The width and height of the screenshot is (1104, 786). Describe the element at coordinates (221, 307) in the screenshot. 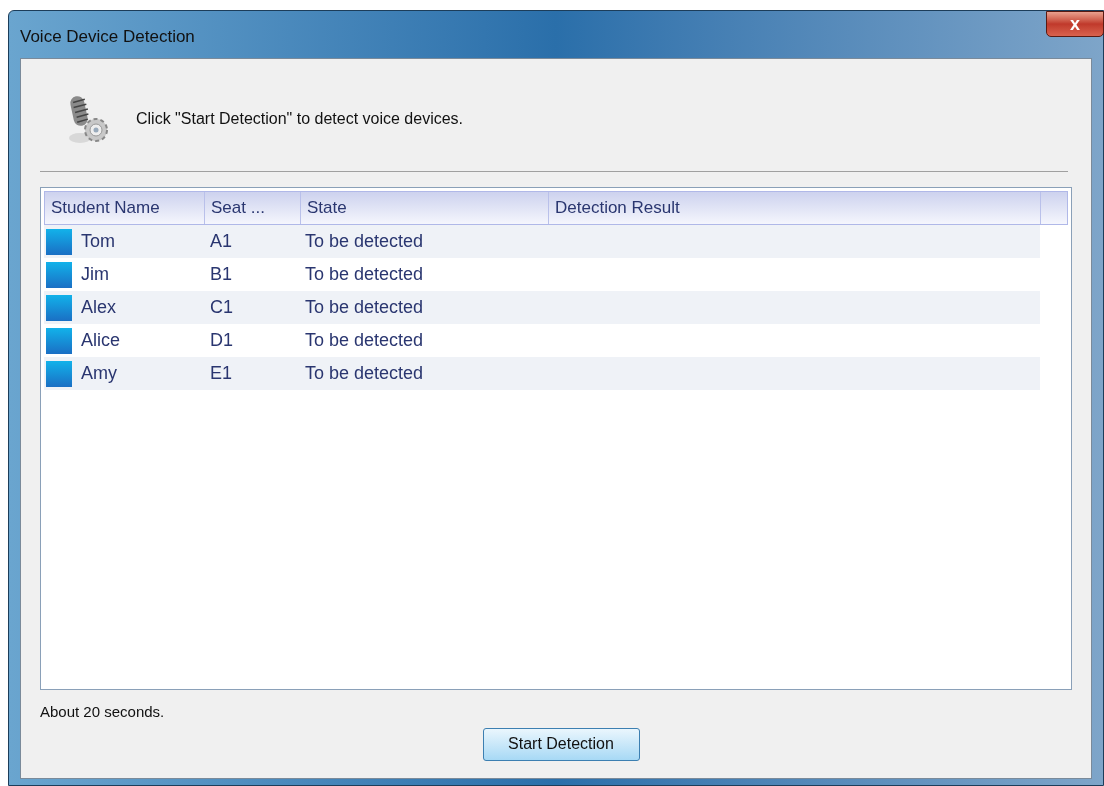

I see `seat-cell-text: C1` at that location.